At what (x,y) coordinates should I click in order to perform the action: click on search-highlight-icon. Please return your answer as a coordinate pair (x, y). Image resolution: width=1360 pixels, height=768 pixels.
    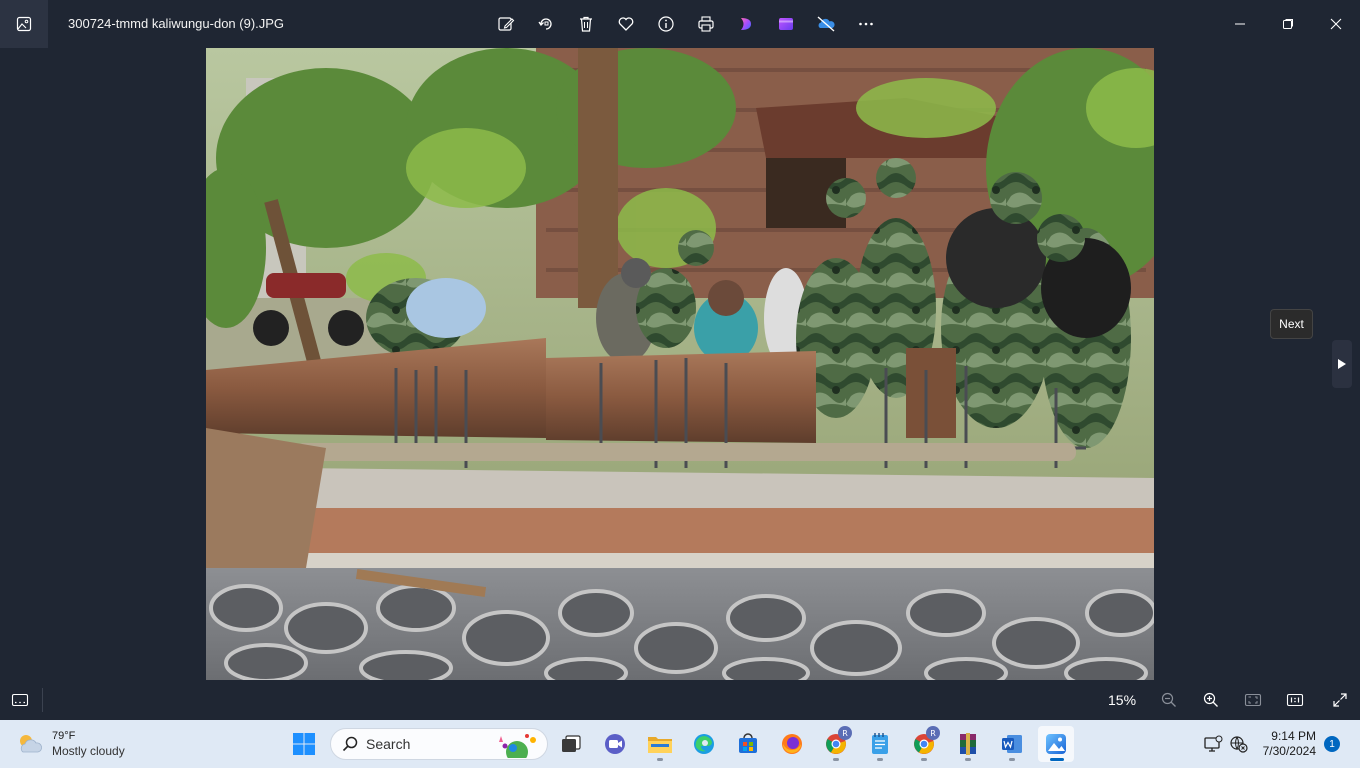
    Looking at the image, I should click on (517, 746).